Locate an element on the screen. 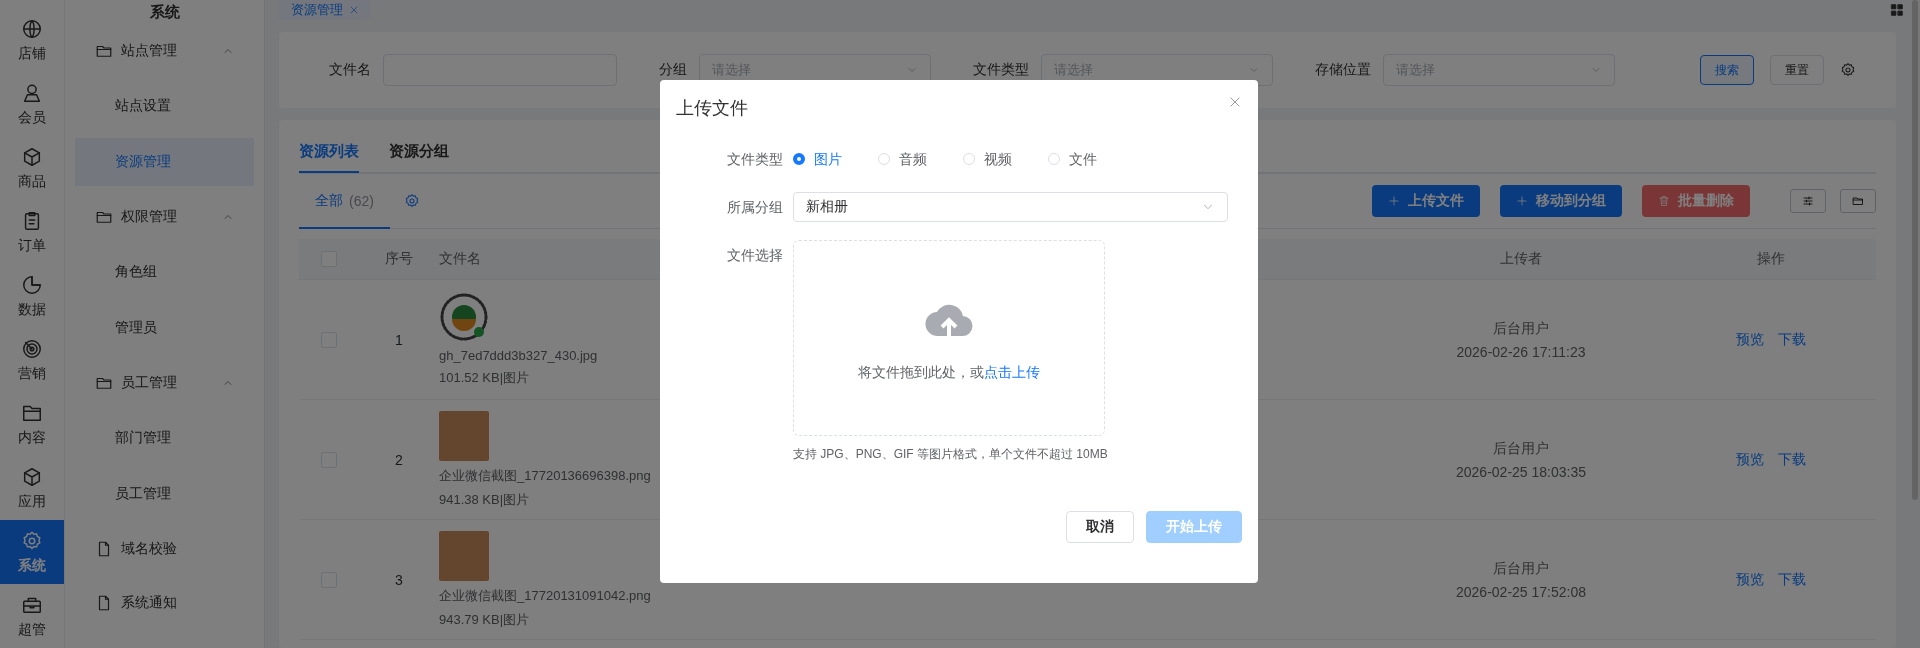 The width and height of the screenshot is (1920, 648). upload-dropzone: 将文件拖到此处，或点击上传 is located at coordinates (949, 338).